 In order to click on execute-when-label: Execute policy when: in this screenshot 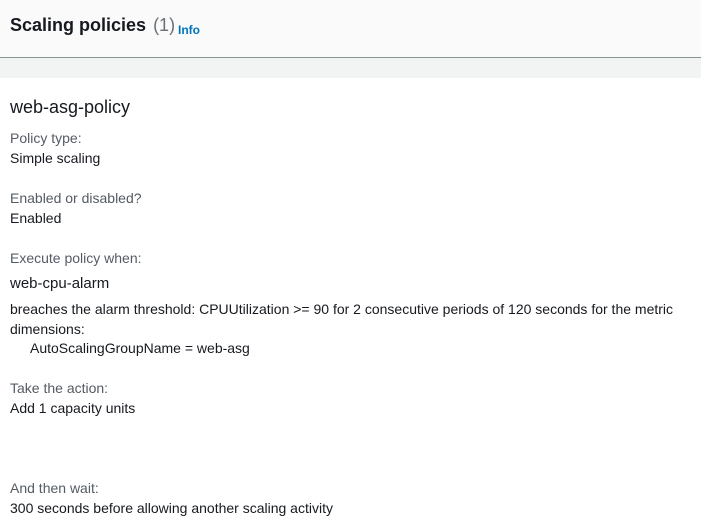, I will do `click(76, 258)`.